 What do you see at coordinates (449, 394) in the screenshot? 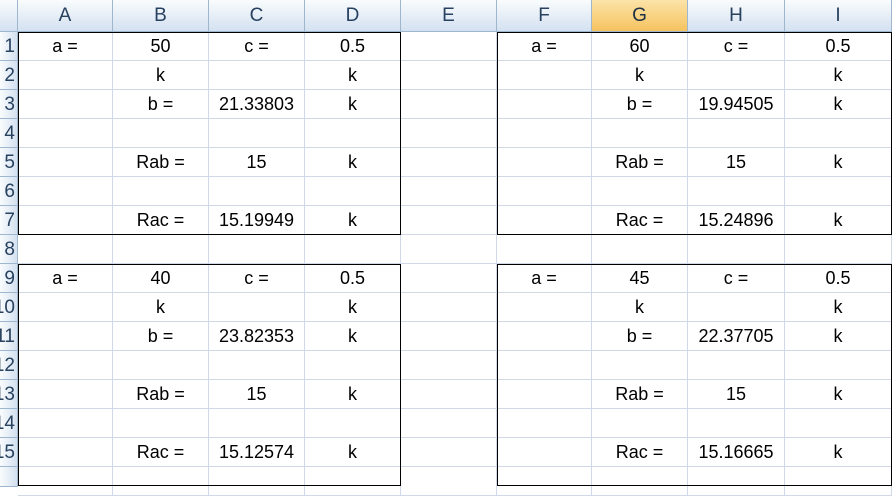
I see `cell-e13` at bounding box center [449, 394].